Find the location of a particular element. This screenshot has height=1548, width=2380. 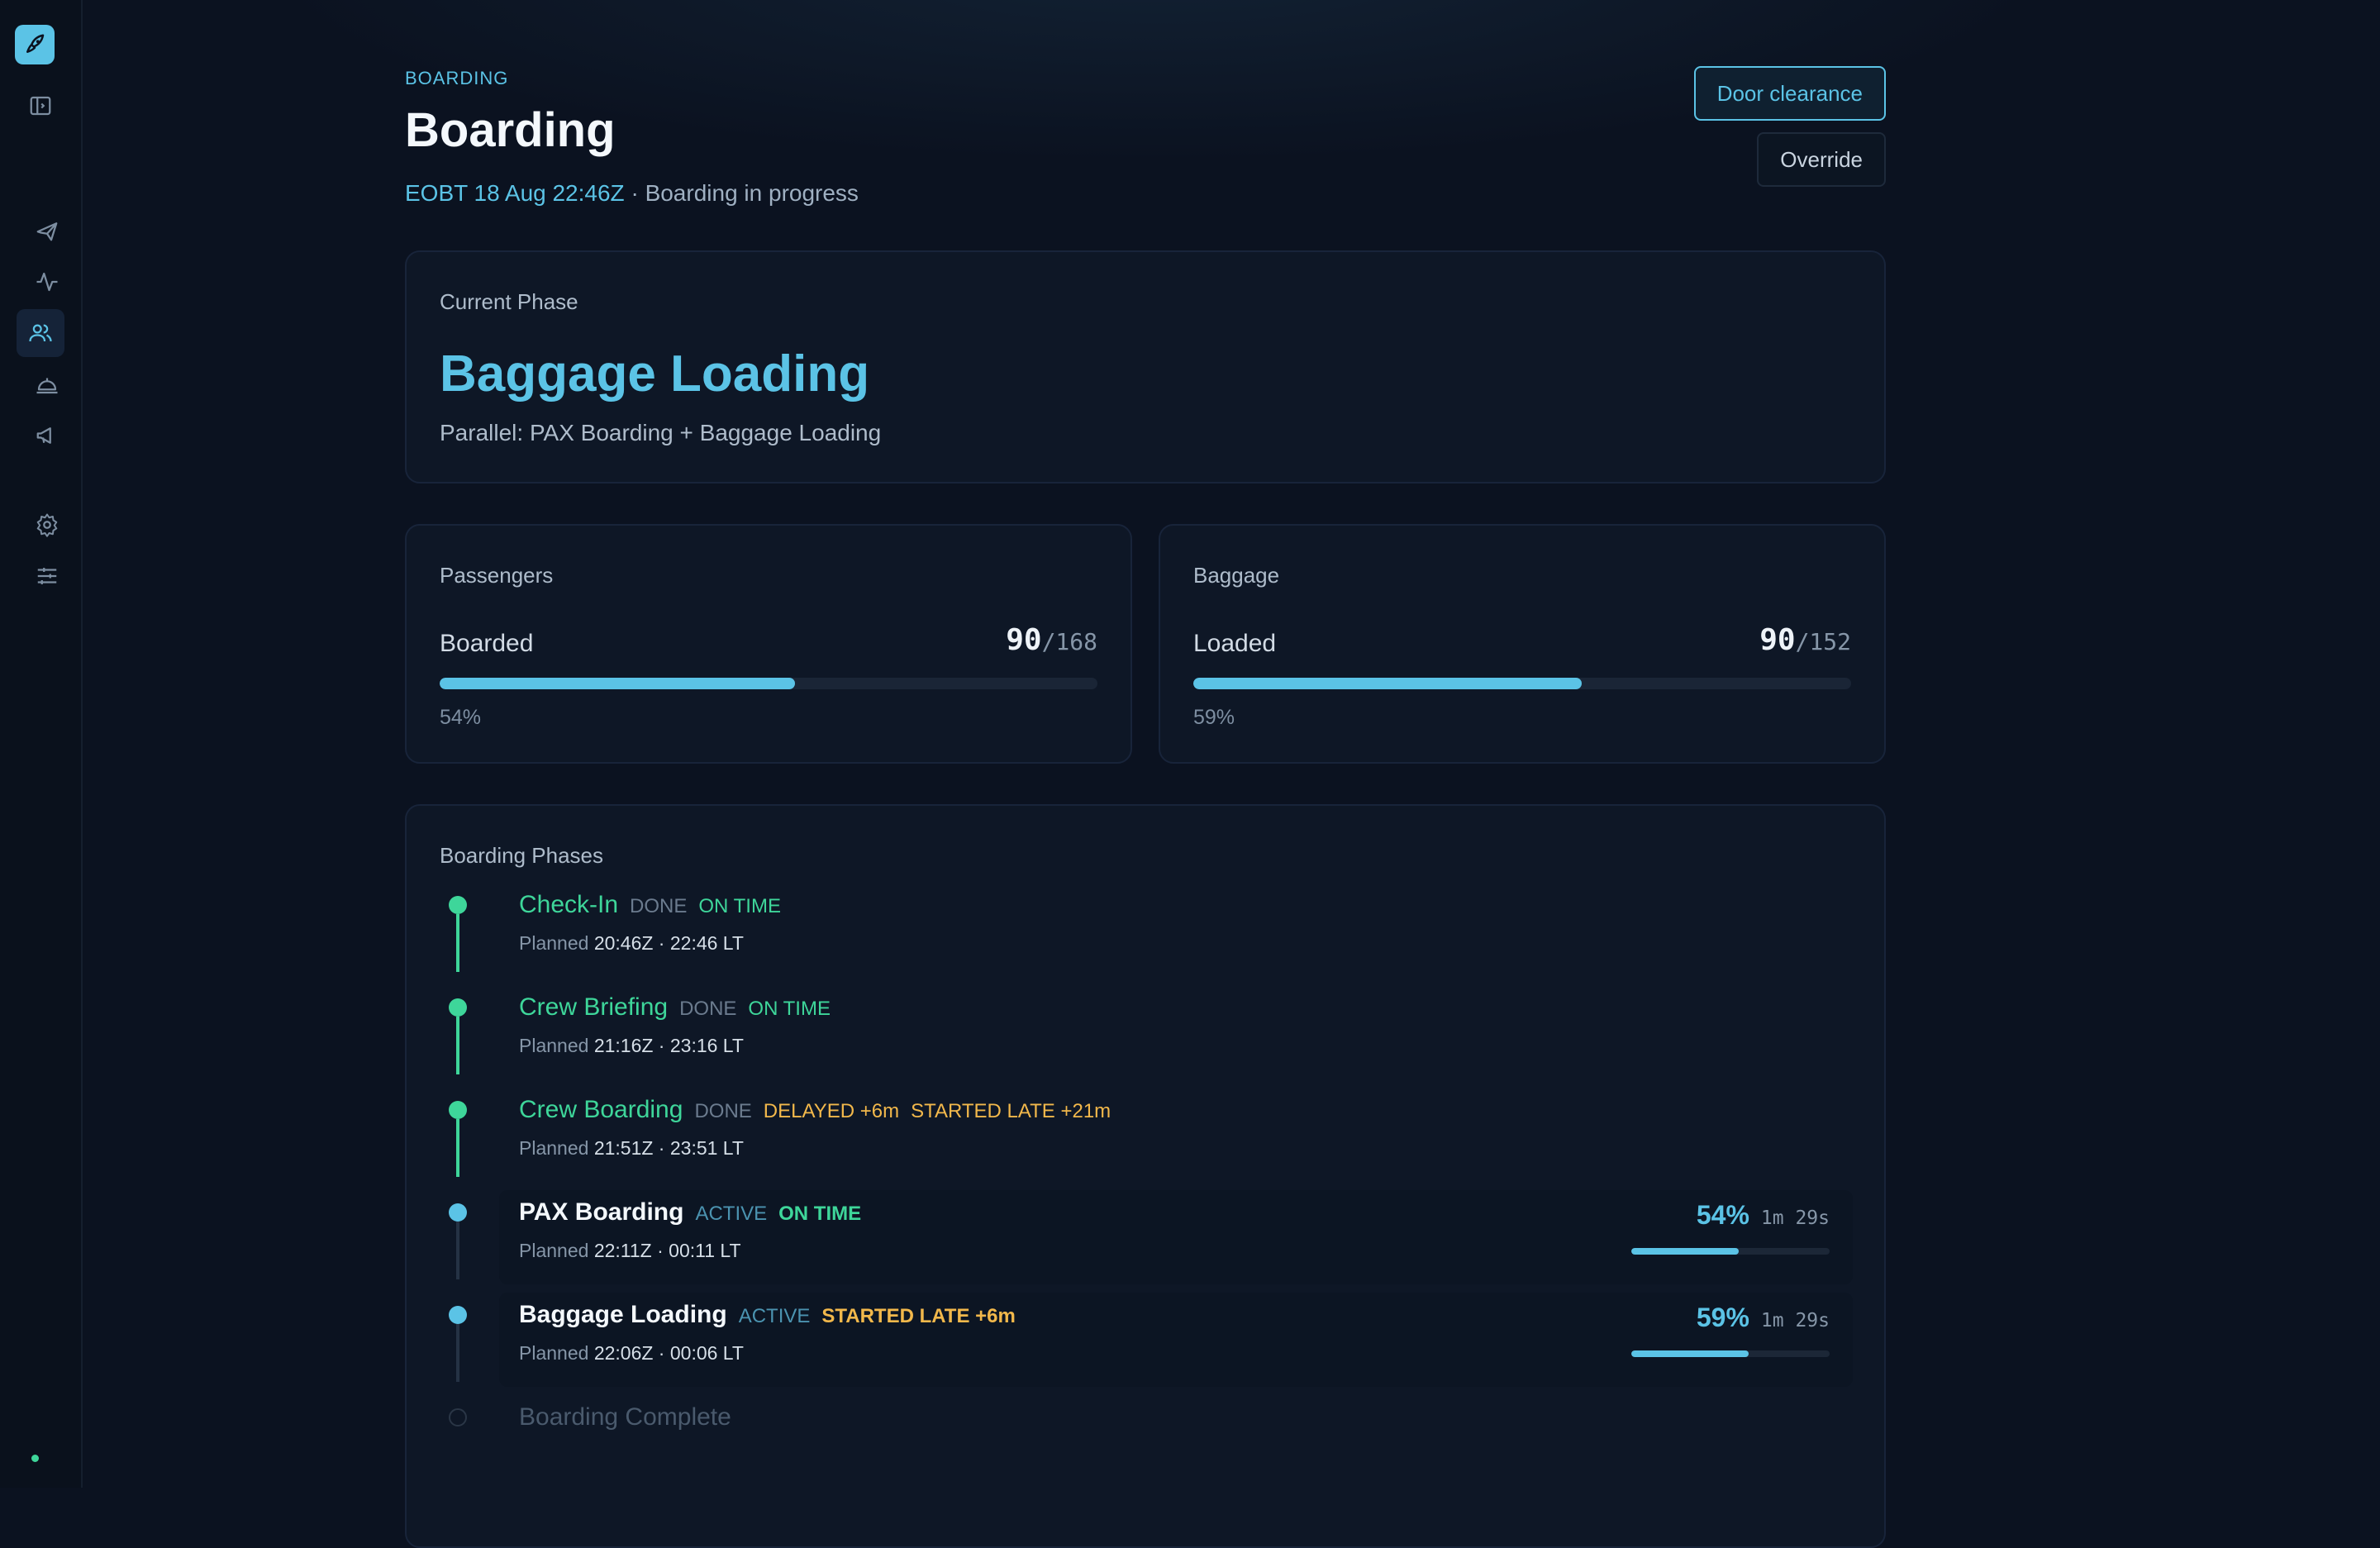

planned-value: 22:11Z · 00:11 LT is located at coordinates (667, 1250).